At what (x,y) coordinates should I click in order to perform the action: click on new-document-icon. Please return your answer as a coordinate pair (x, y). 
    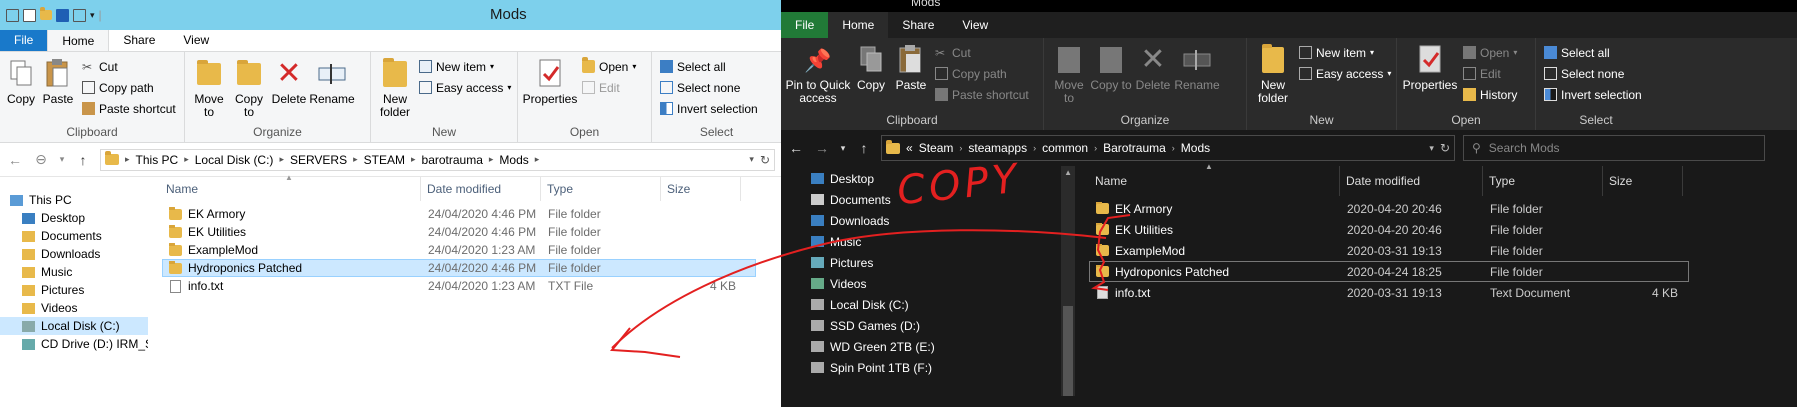
    Looking at the image, I should click on (29, 15).